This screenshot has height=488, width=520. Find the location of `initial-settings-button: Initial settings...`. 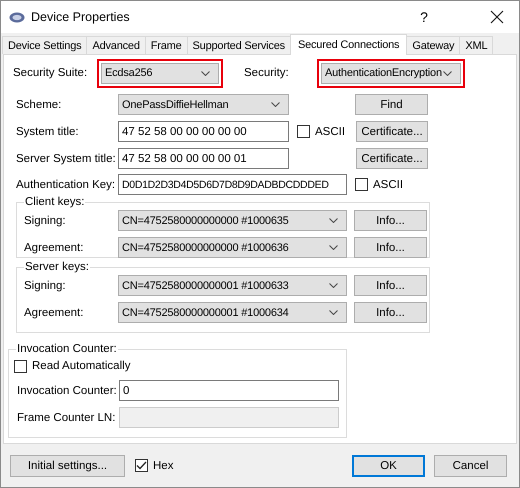

initial-settings-button: Initial settings... is located at coordinates (67, 465).